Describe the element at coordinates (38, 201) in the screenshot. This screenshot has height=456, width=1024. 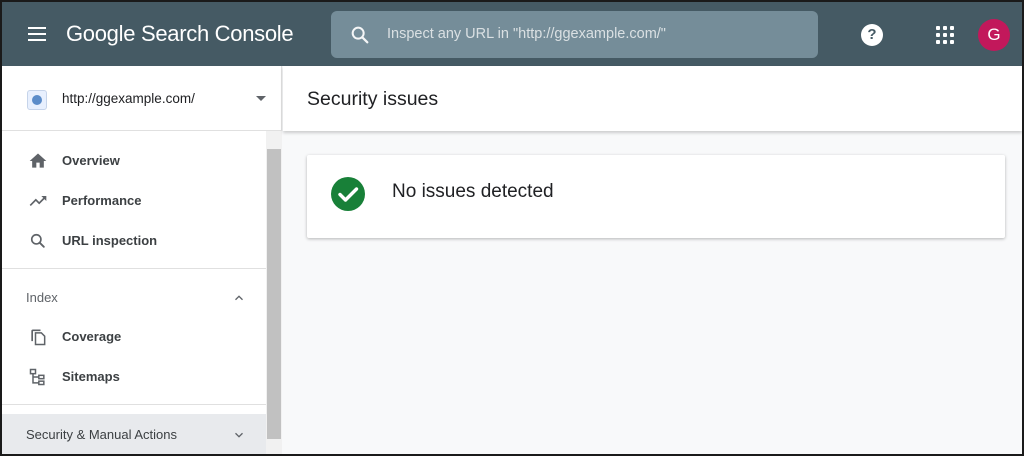
I see `trending-up-icon` at that location.